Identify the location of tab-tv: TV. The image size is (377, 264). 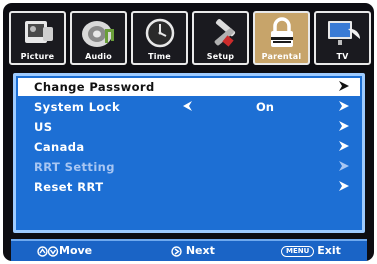
(342, 38).